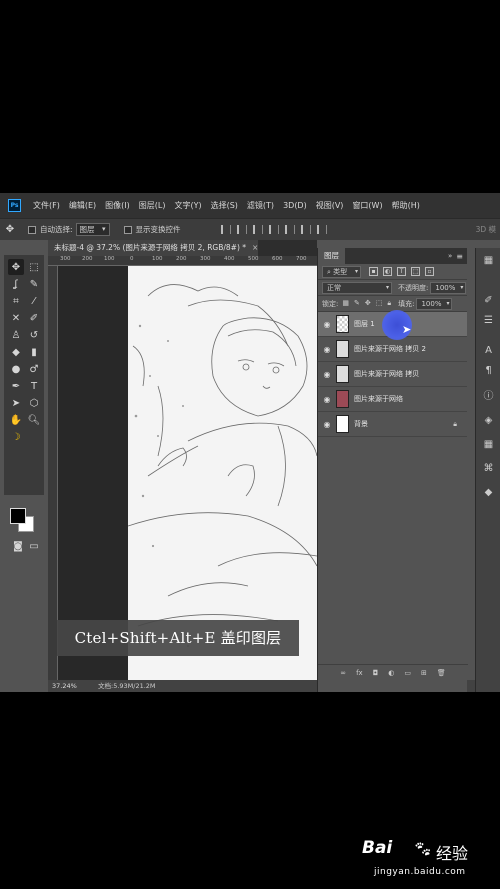  What do you see at coordinates (342, 324) in the screenshot?
I see `layer-thumbnail` at bounding box center [342, 324].